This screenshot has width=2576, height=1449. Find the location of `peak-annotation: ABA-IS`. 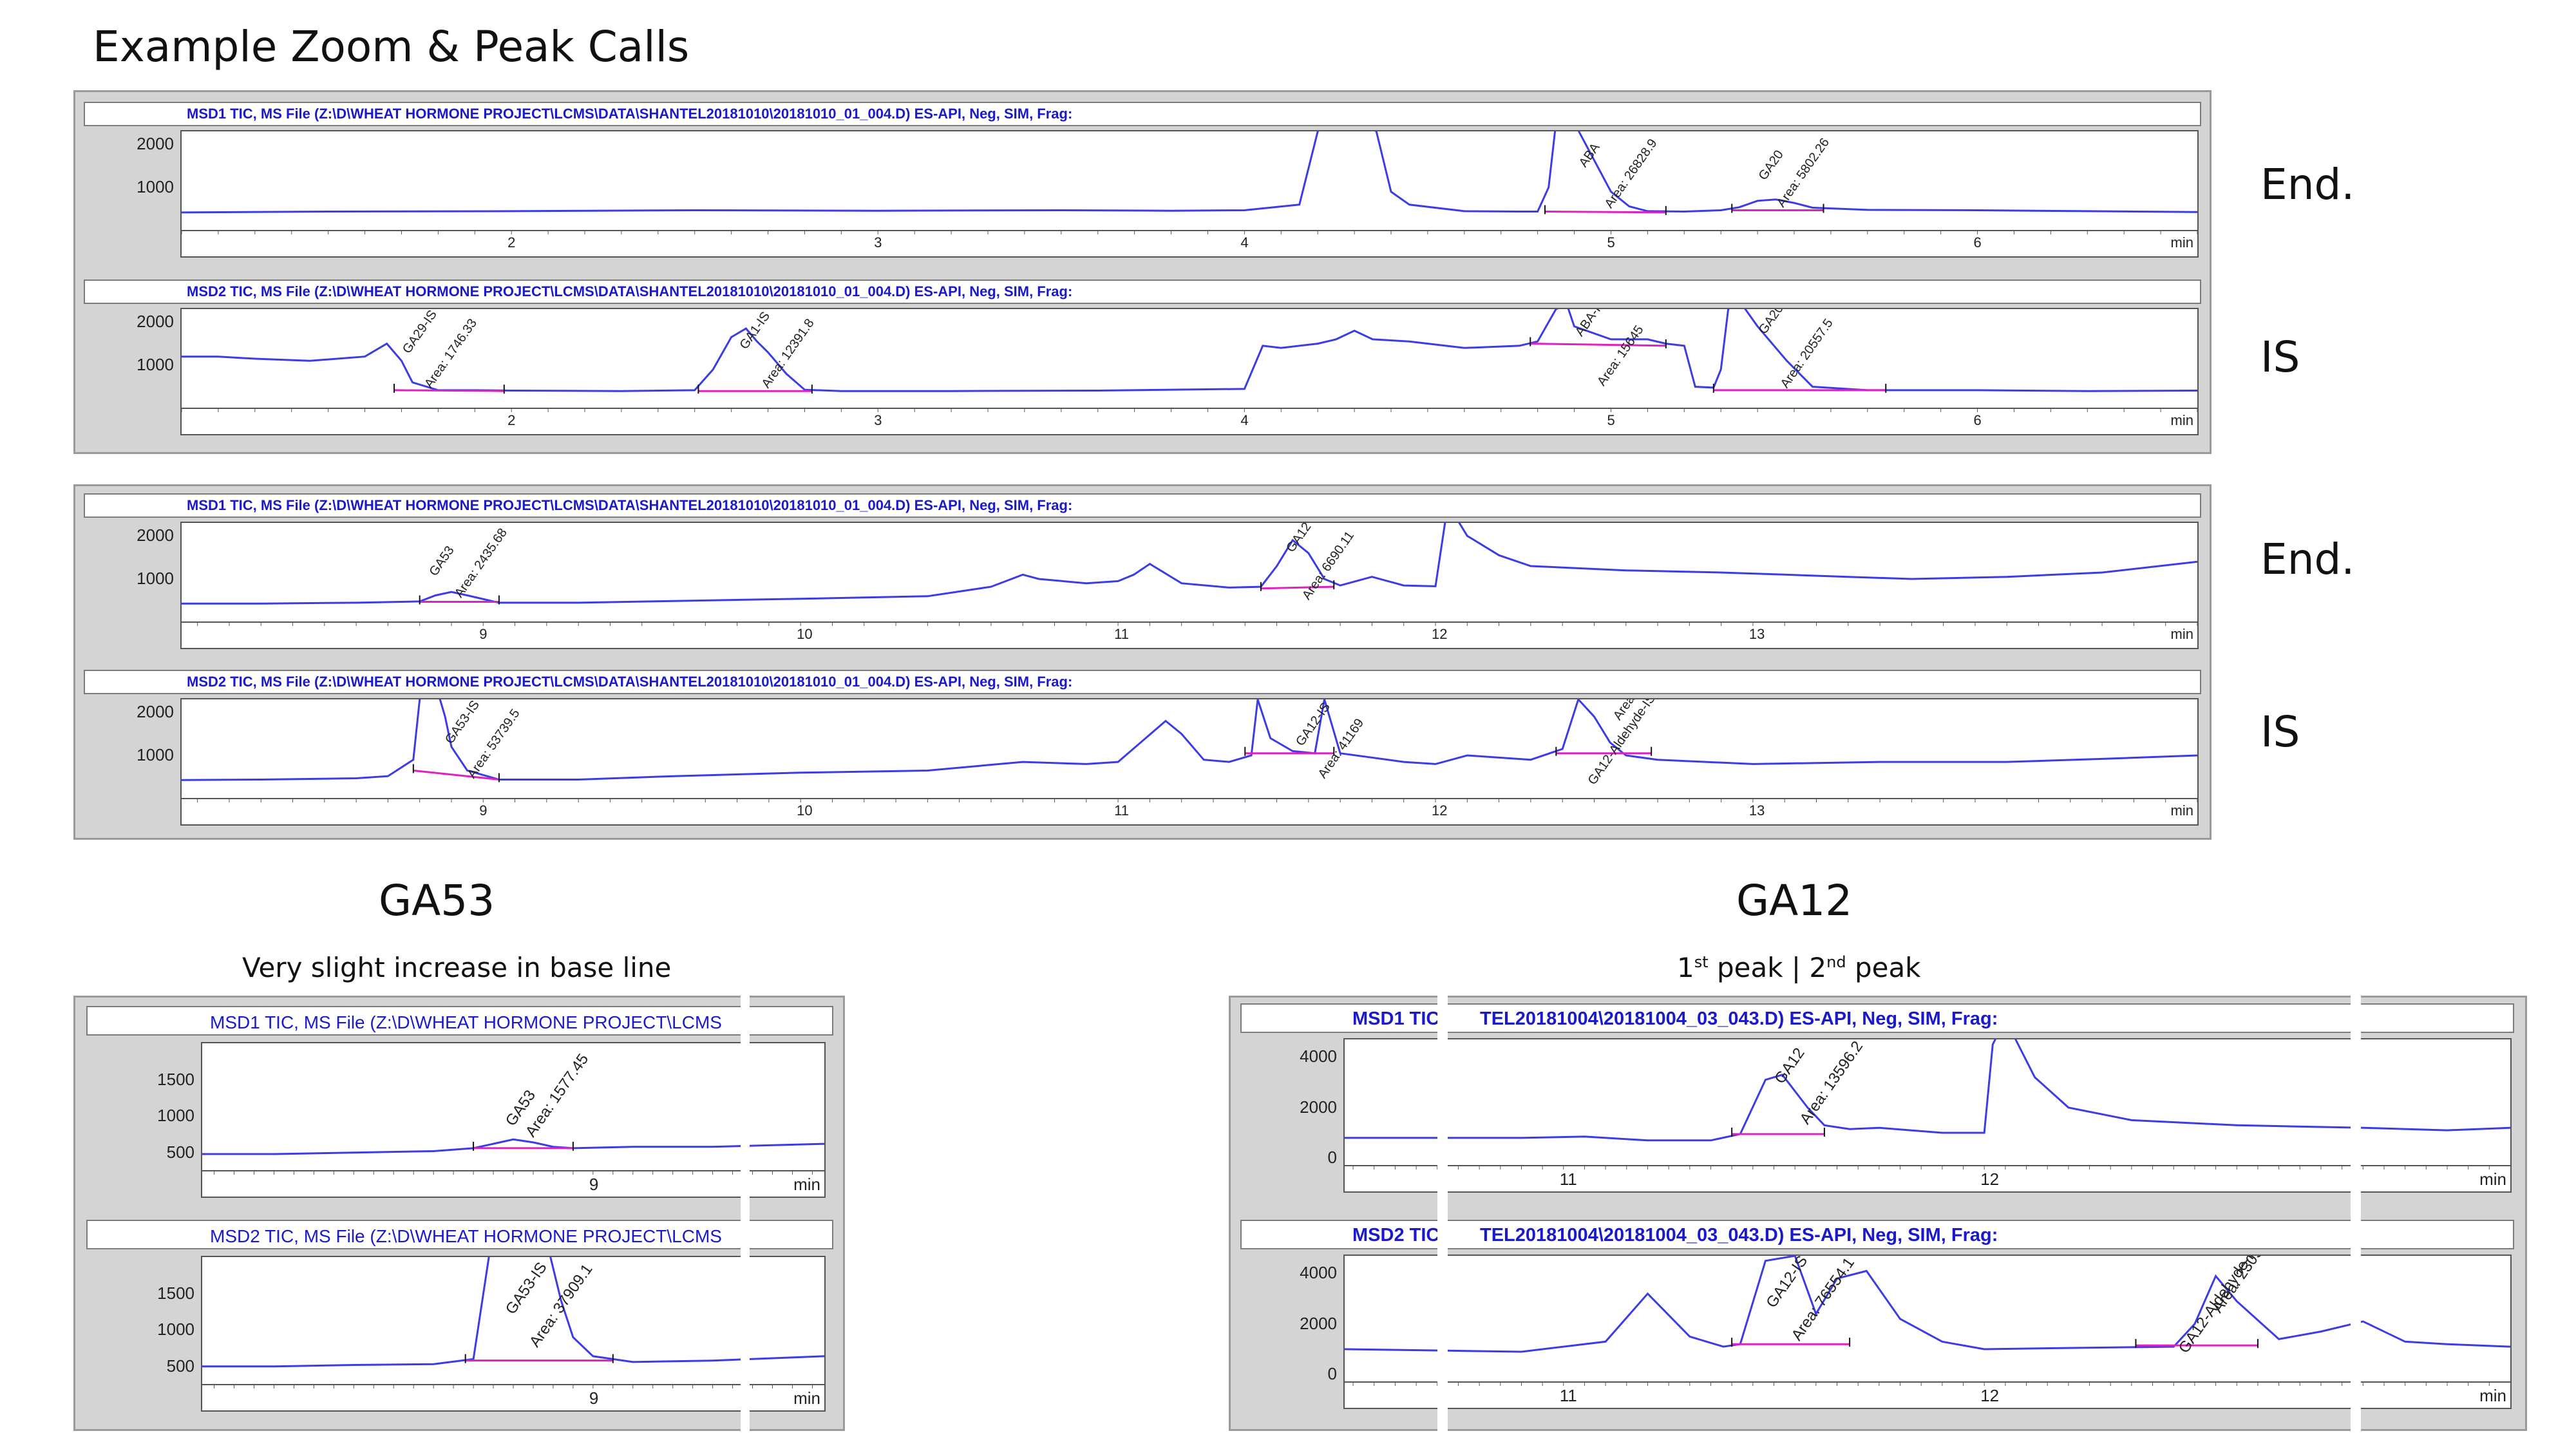

peak-annotation: ABA-IS is located at coordinates (1591, 324).